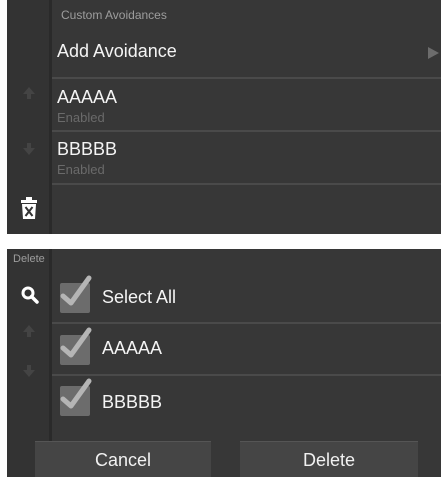  Describe the element at coordinates (87, 149) in the screenshot. I see `avoidance-name: BBBBB` at that location.